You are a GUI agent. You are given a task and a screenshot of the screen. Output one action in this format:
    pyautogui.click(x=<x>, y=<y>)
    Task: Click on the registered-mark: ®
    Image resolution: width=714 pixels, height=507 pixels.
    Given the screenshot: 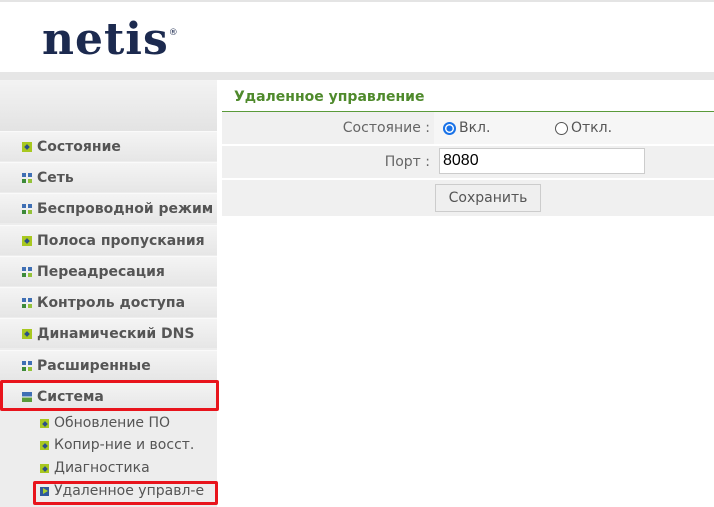 What is the action you would take?
    pyautogui.click(x=173, y=33)
    